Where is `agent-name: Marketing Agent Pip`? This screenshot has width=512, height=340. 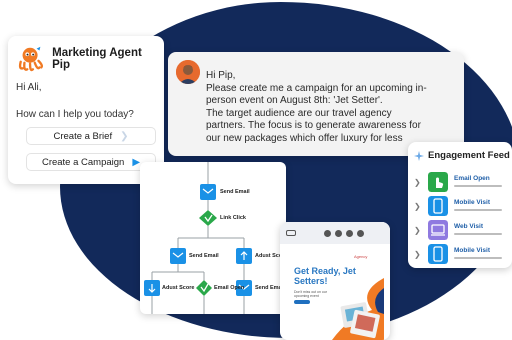 agent-name: Marketing Agent Pip is located at coordinates (97, 59).